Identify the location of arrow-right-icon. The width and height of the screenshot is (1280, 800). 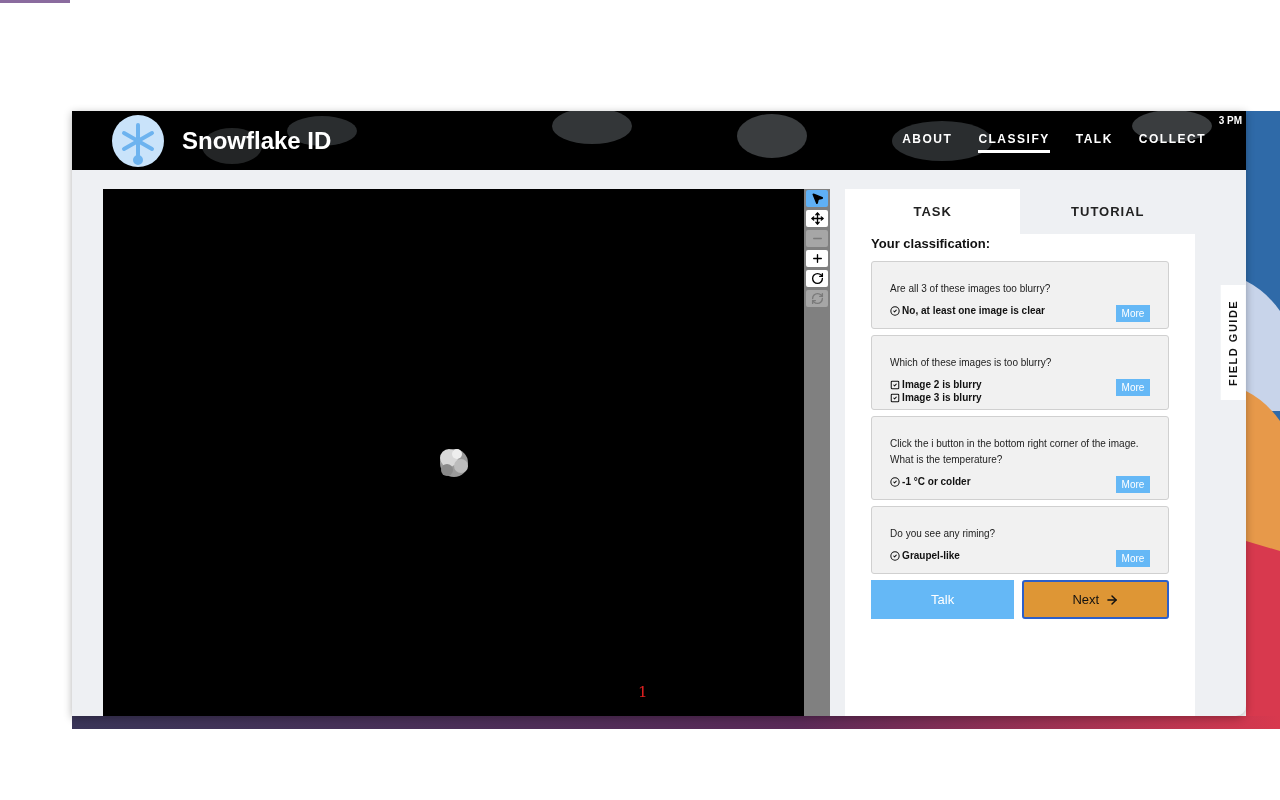
(1112, 599).